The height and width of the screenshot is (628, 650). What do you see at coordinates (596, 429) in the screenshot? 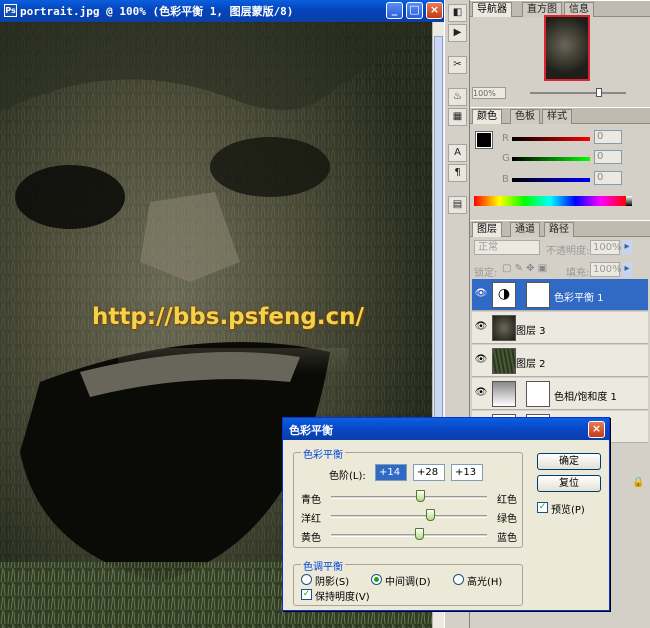
I see `dialog-close-button: ×` at bounding box center [596, 429].